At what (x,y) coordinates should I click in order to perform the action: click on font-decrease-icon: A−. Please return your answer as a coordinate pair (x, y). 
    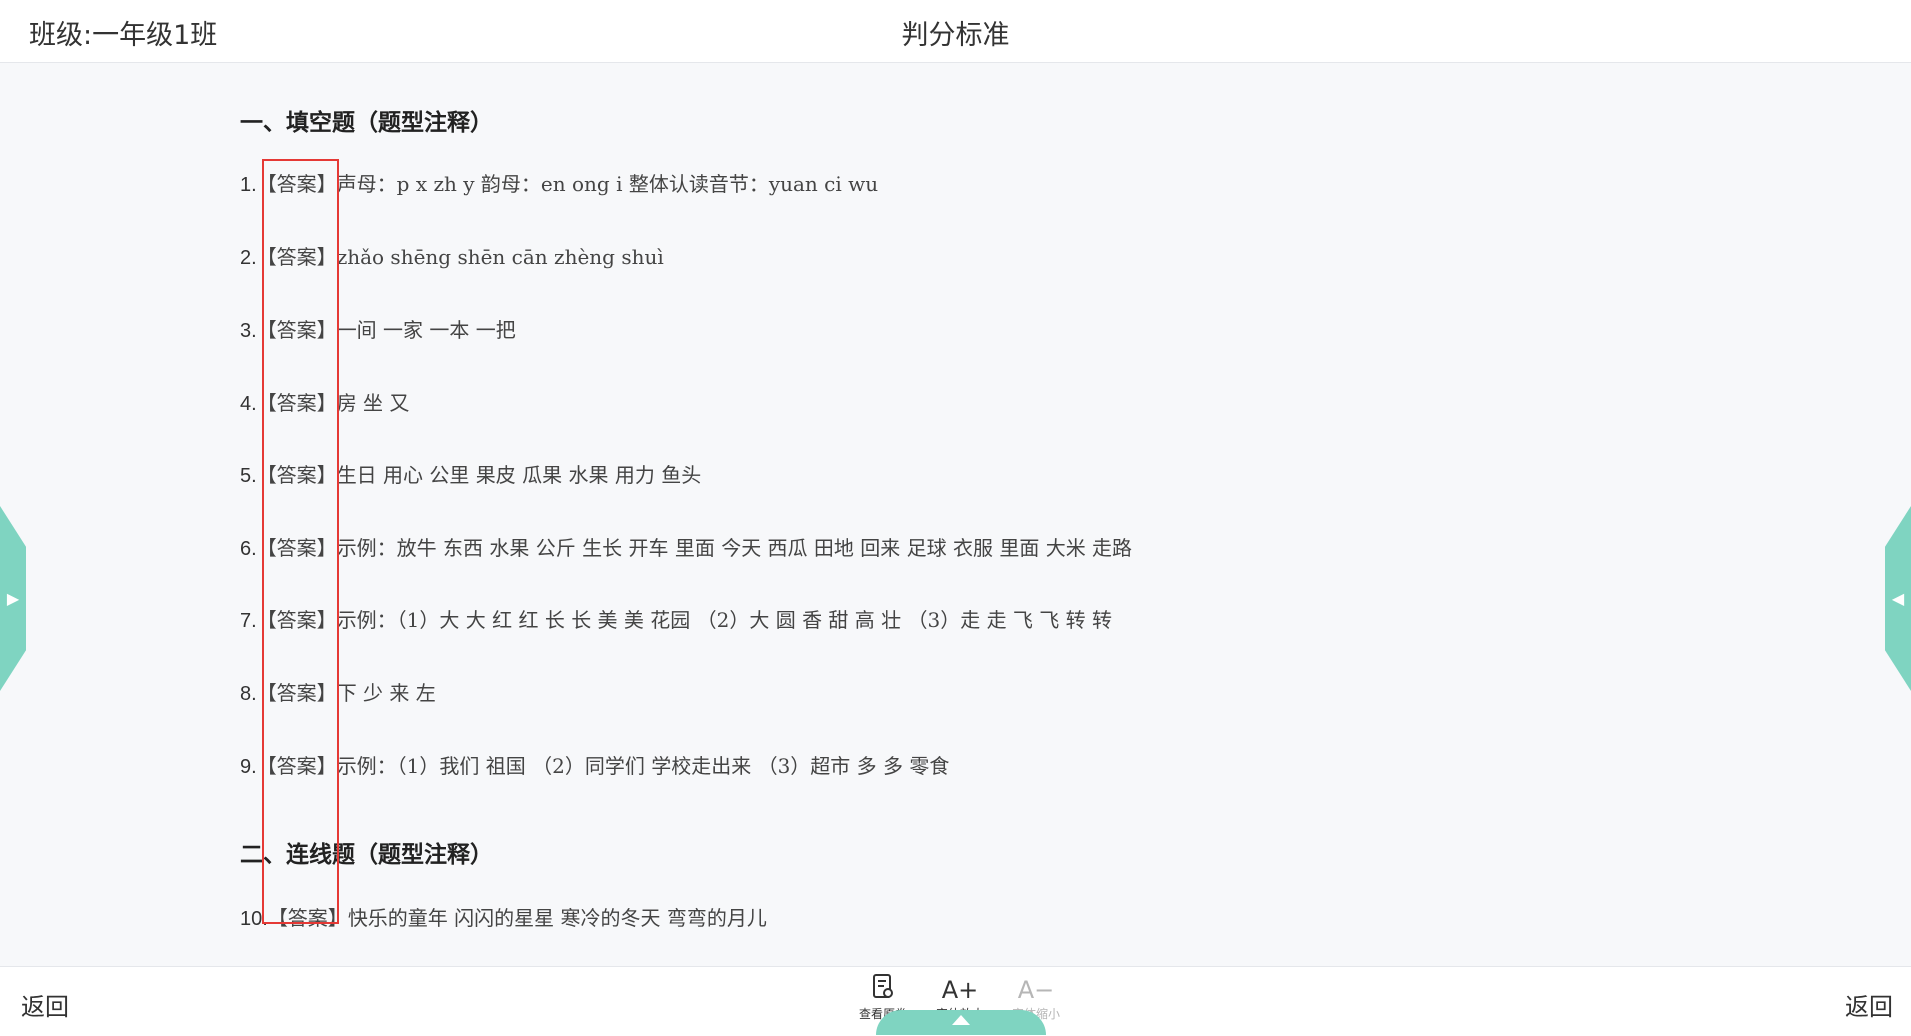
    Looking at the image, I should click on (1036, 990).